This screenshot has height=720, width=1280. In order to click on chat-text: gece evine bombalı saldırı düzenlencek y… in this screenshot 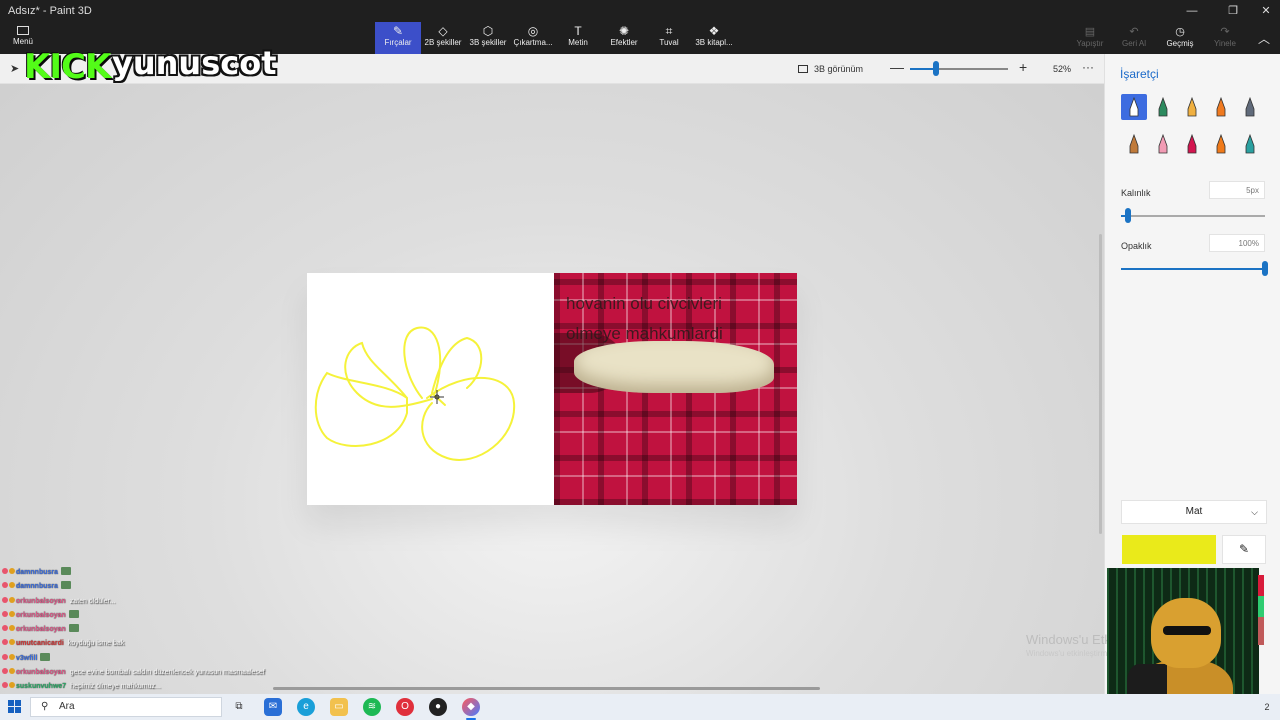, I will do `click(167, 673)`.